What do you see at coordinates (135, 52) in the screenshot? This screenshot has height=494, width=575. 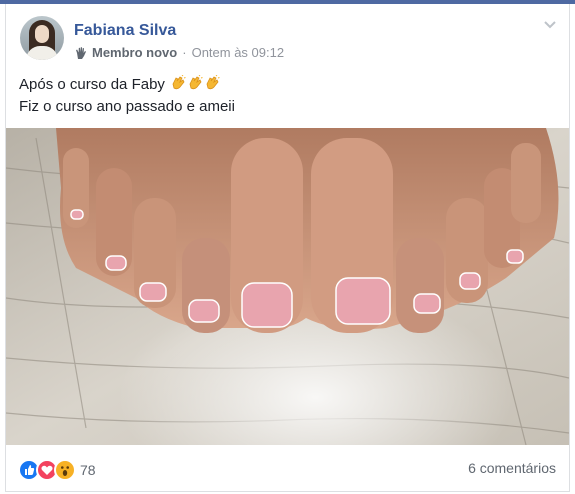 I see `member-badge: Membro novo` at bounding box center [135, 52].